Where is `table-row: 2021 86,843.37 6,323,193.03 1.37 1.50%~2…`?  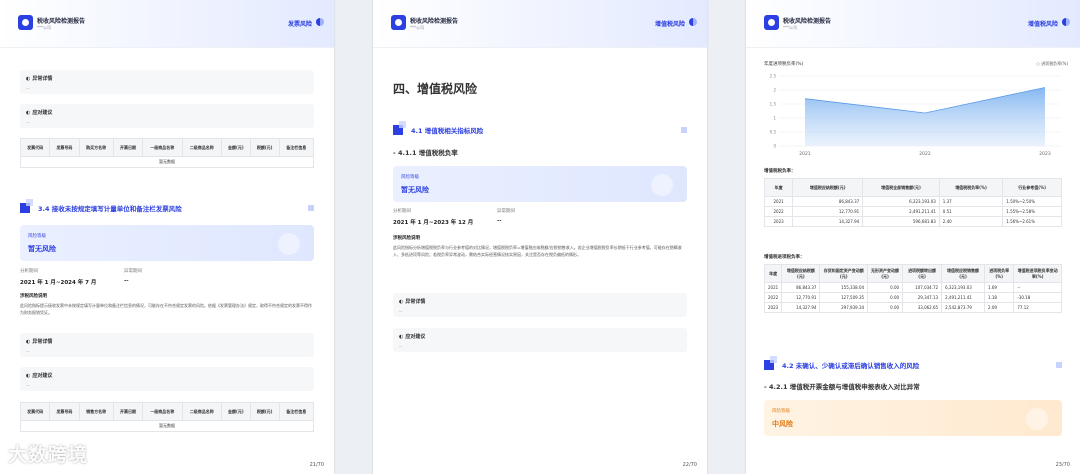
table-row: 2021 86,843.37 6,323,193.03 1.37 1.50%~2… is located at coordinates (912, 201).